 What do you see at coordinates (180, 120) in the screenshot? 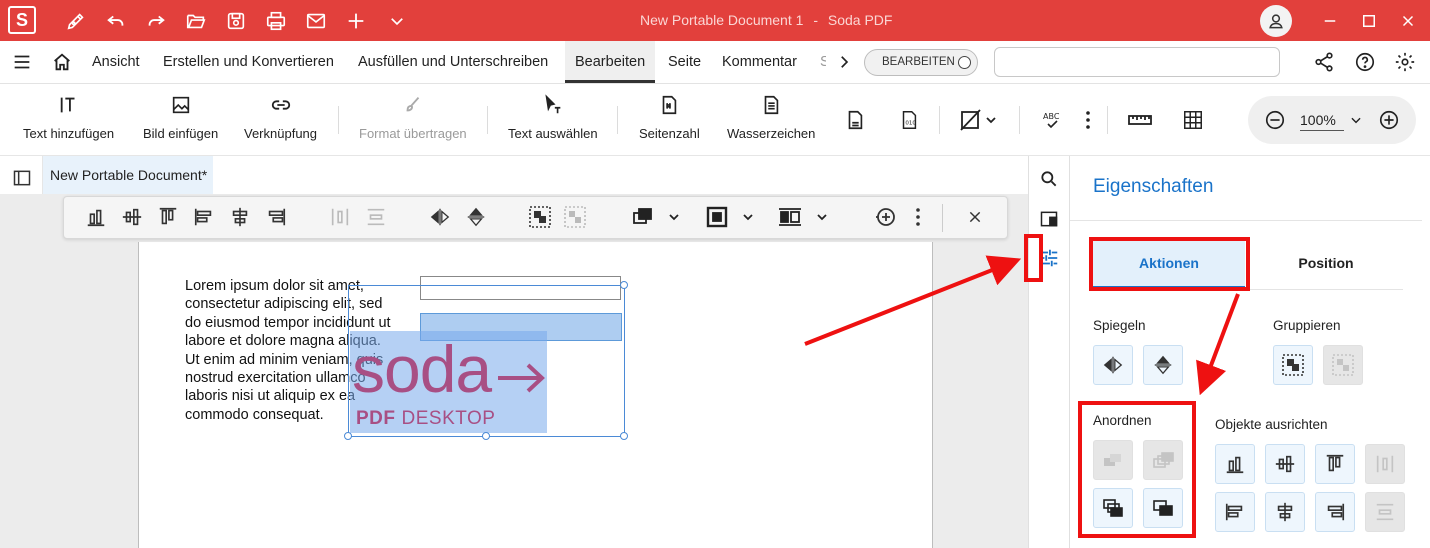
I see `insert-image-button: Bild einfügen` at bounding box center [180, 120].